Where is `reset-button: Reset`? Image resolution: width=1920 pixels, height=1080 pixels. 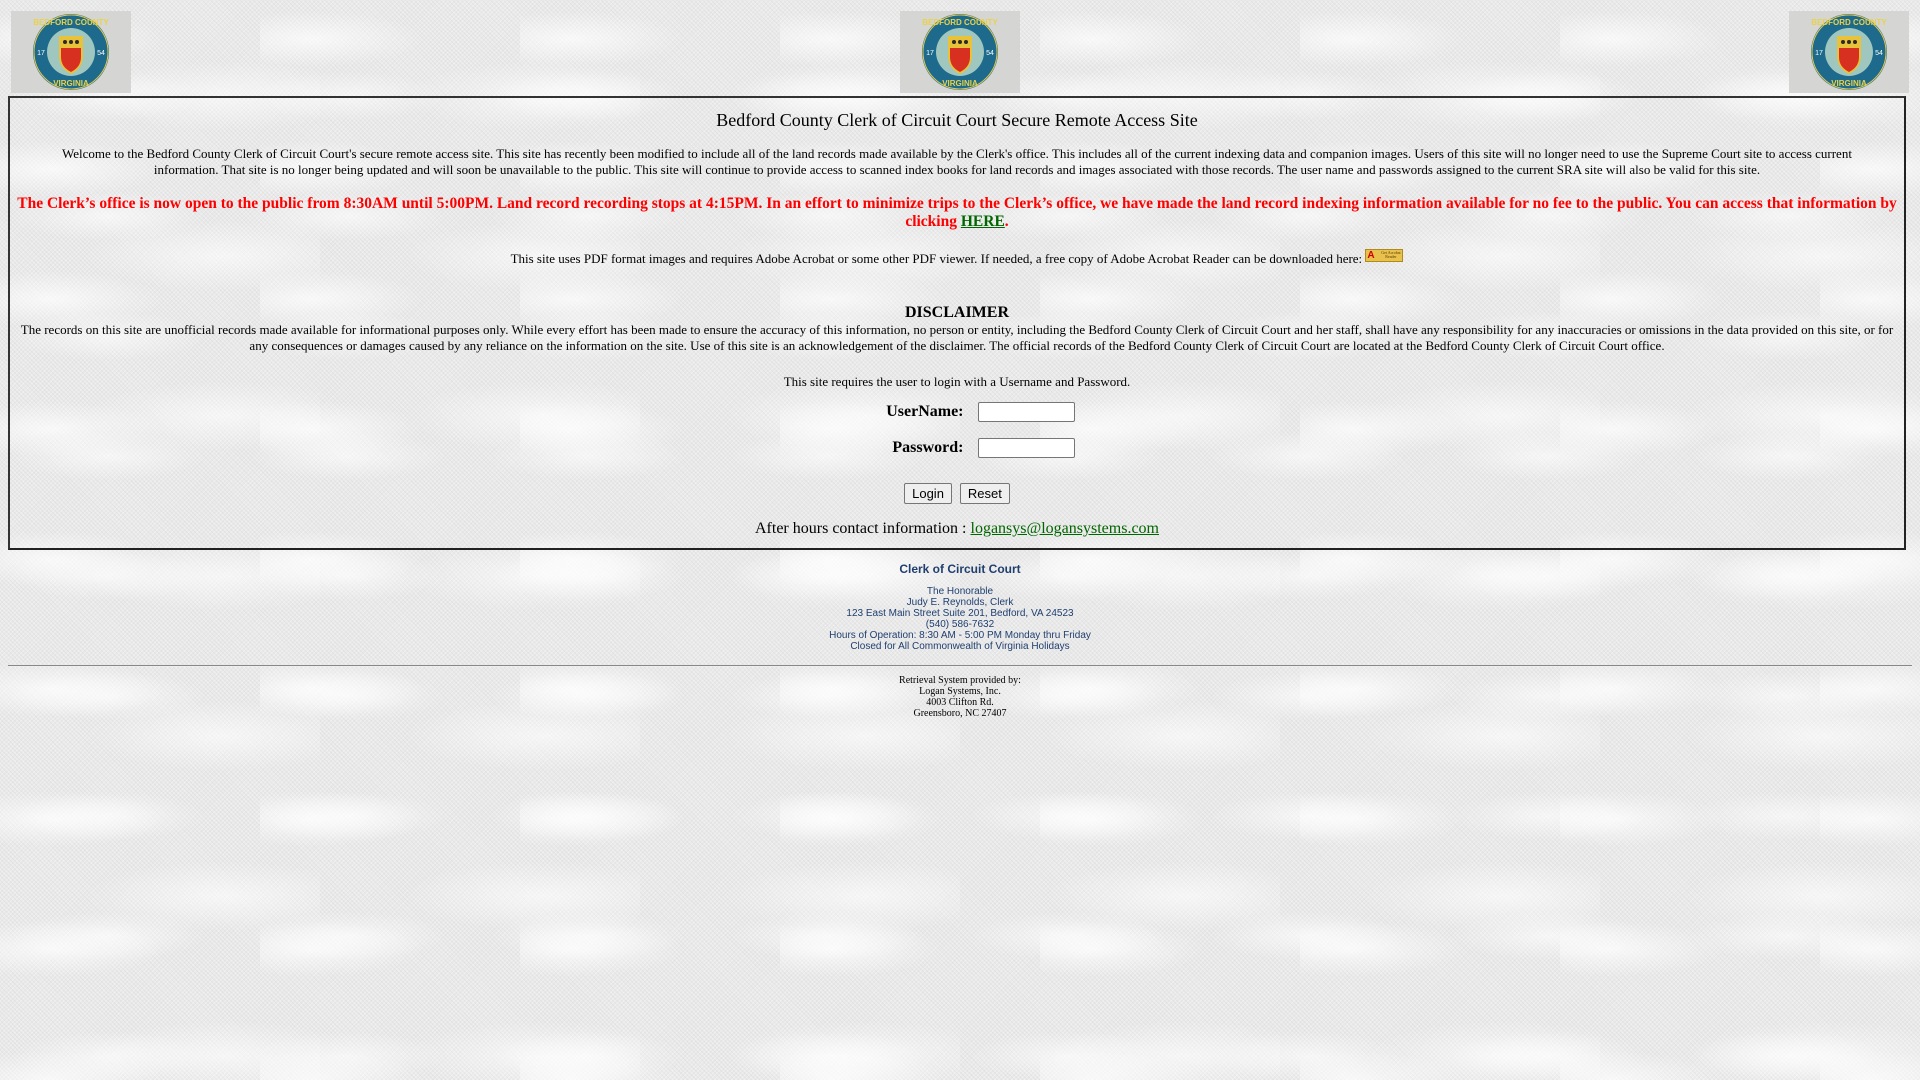 reset-button: Reset is located at coordinates (984, 493).